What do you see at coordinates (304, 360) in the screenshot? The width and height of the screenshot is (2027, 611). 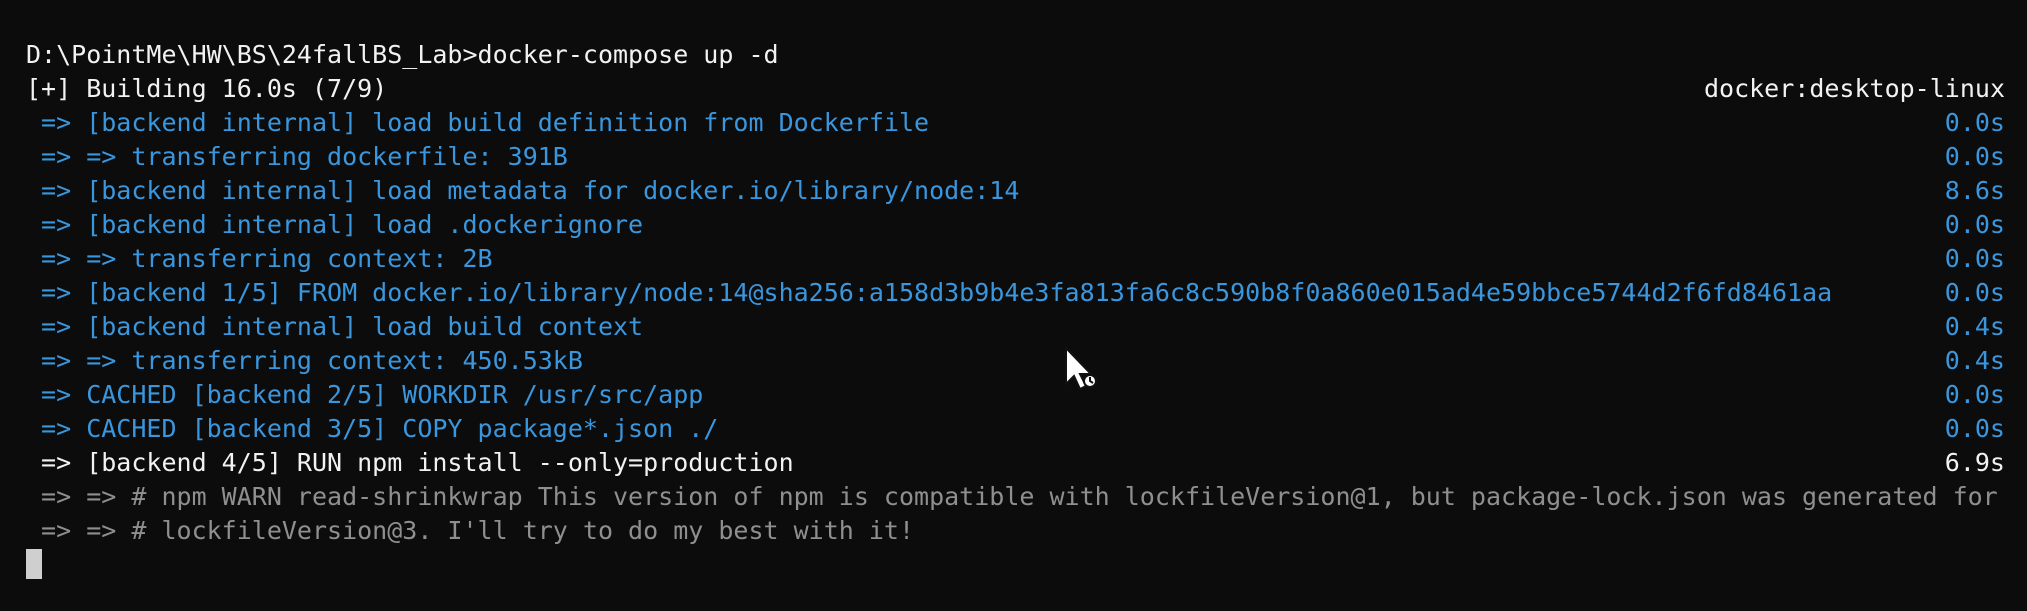 I see `build-step-text: => => transferring context: 450.53kB` at bounding box center [304, 360].